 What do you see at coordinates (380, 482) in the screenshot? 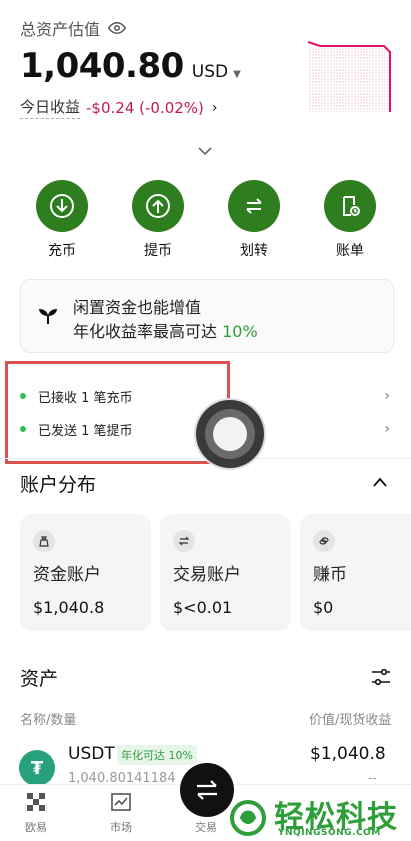
I see `collapse-chevron-icon` at bounding box center [380, 482].